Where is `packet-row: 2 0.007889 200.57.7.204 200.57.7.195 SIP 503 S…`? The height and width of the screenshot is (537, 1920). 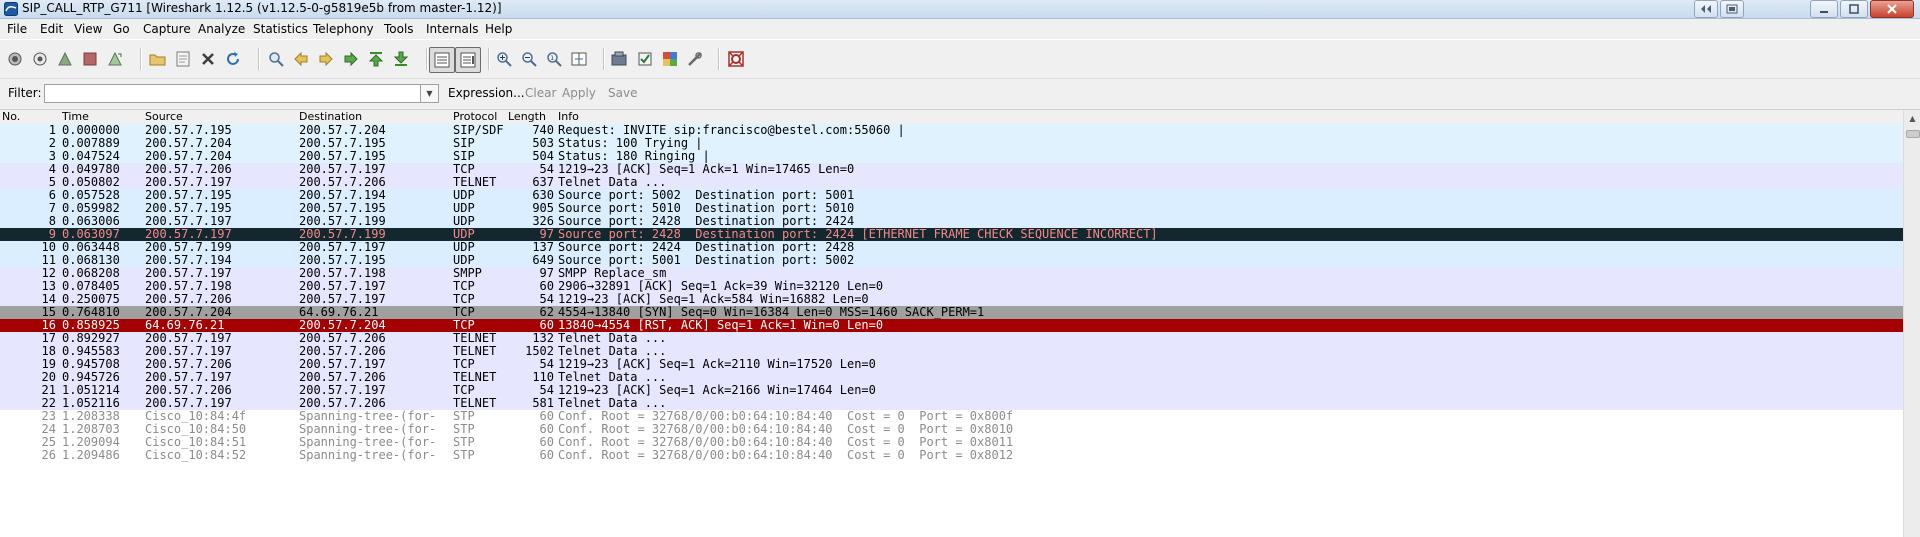 packet-row: 2 0.007889 200.57.7.204 200.57.7.195 SIP 503 S… is located at coordinates (951, 143).